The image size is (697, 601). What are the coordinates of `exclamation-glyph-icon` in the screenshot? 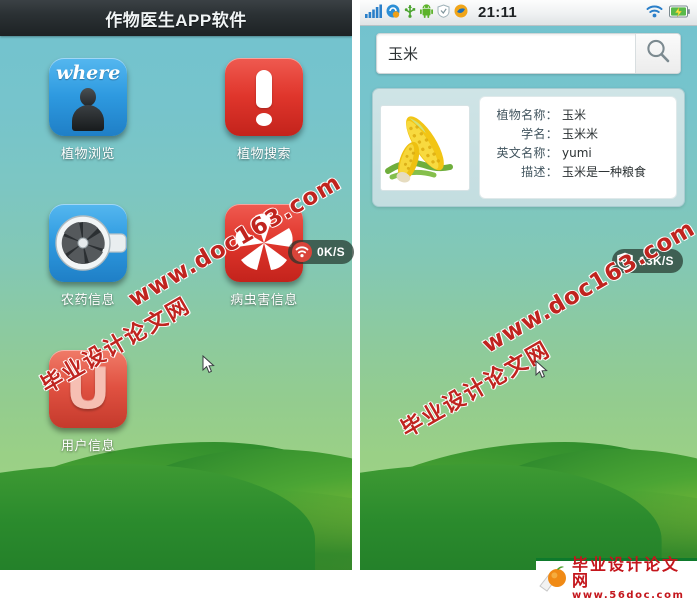 It's located at (264, 97).